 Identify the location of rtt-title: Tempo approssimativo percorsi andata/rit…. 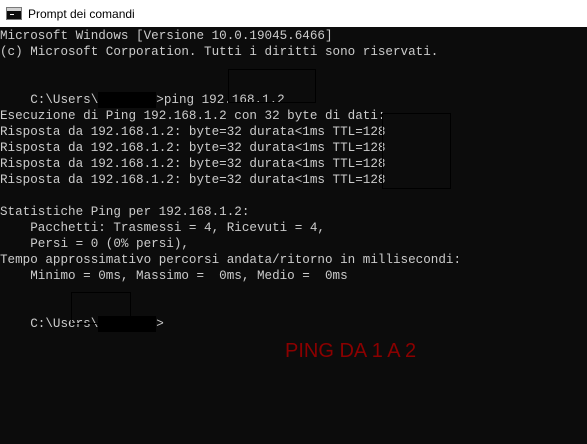
(231, 260).